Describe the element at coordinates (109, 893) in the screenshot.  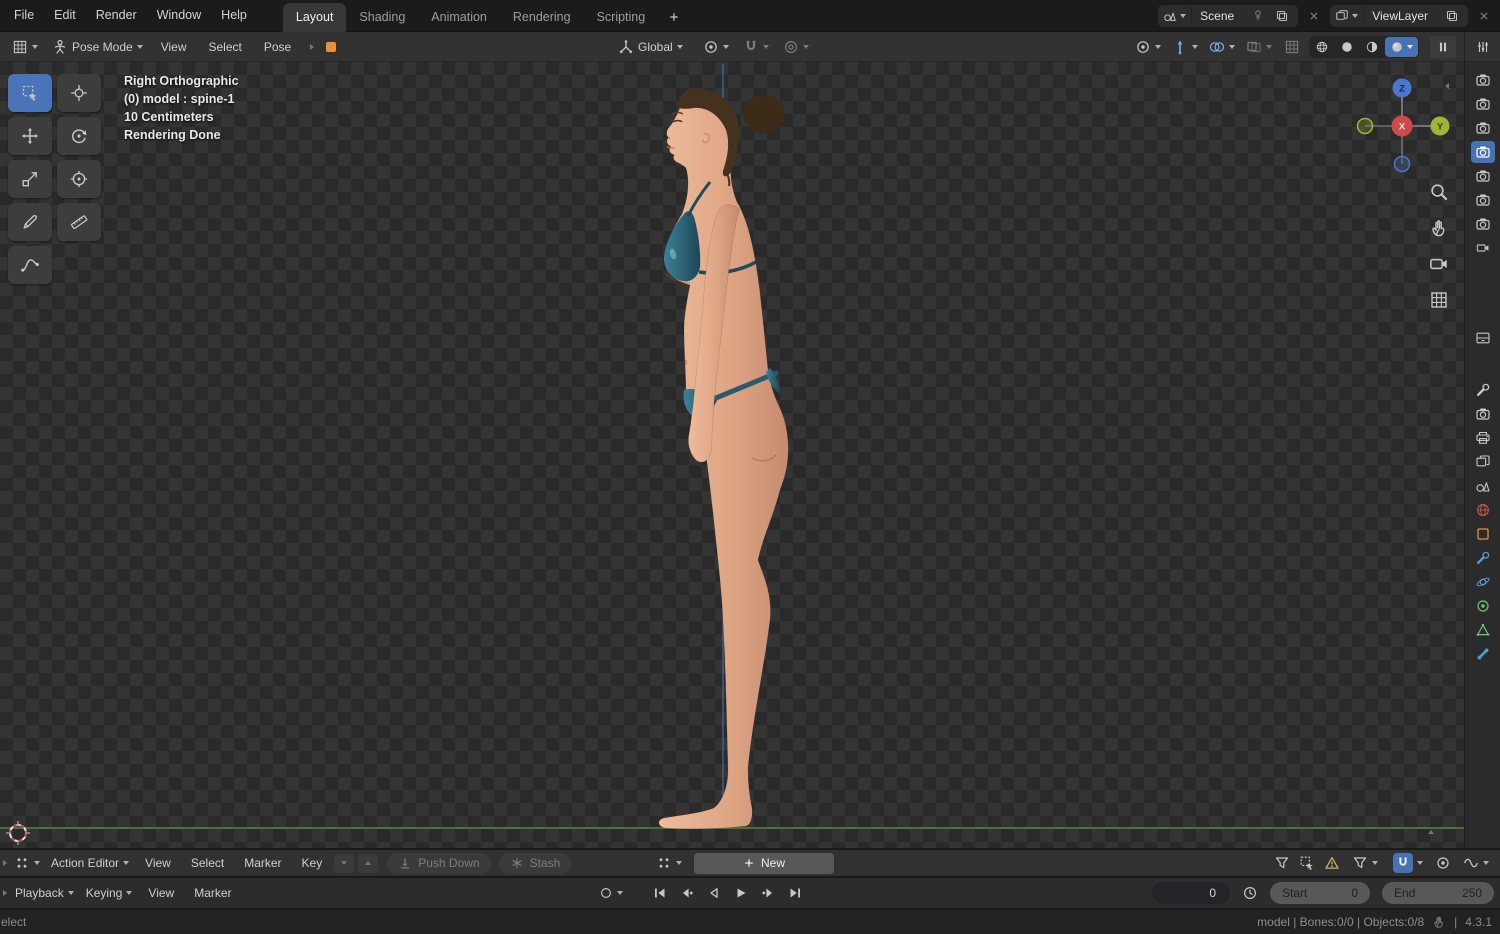
I see `keying-popover: Keying` at that location.